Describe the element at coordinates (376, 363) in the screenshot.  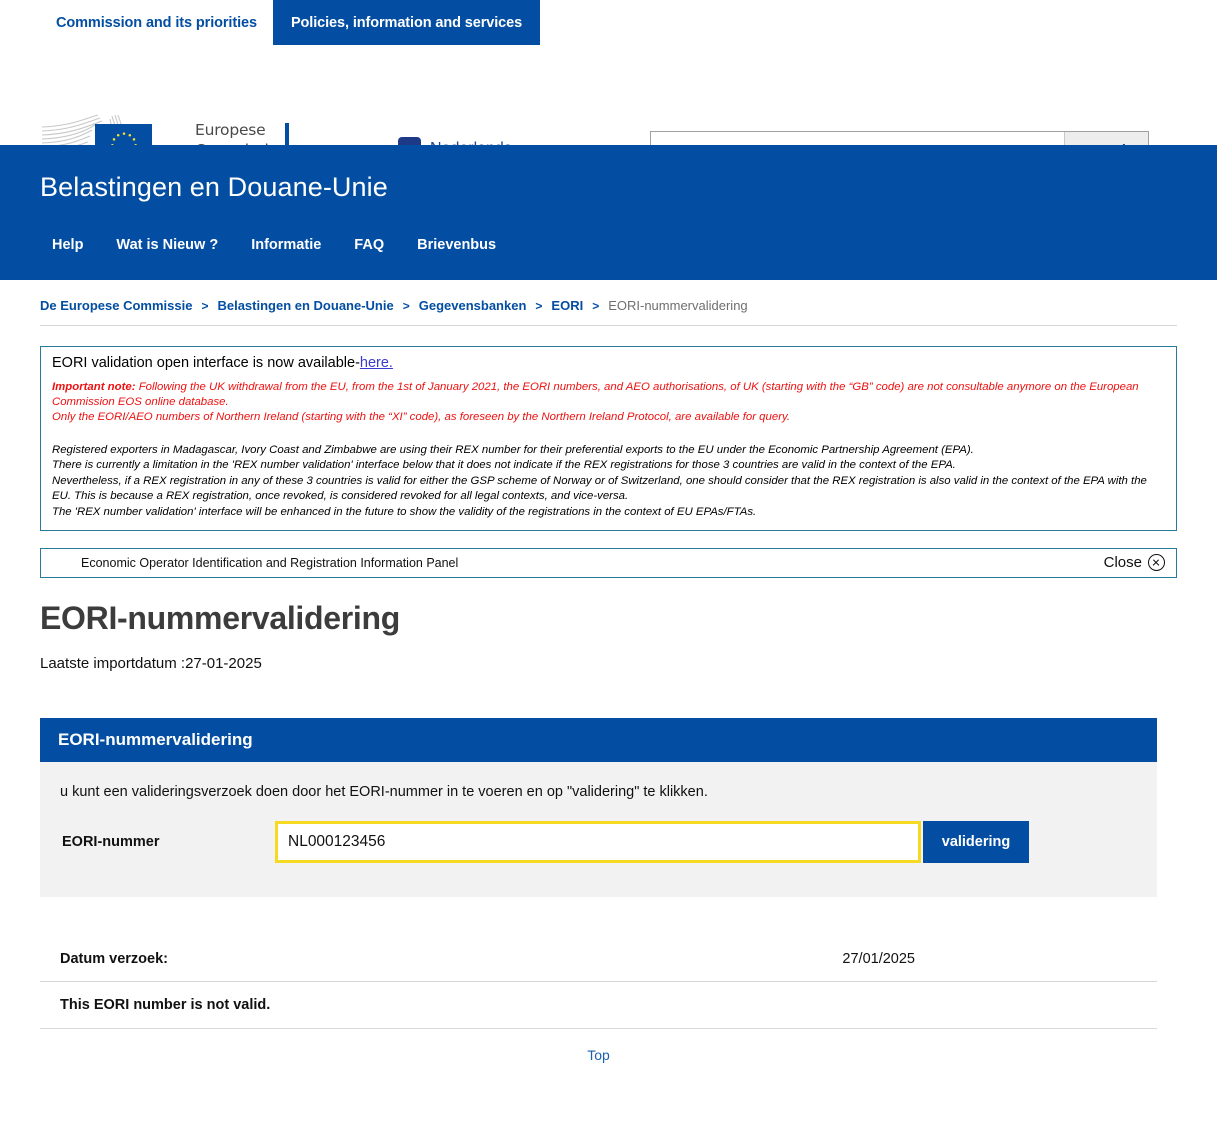
I see `open-interface-link: here.` at that location.